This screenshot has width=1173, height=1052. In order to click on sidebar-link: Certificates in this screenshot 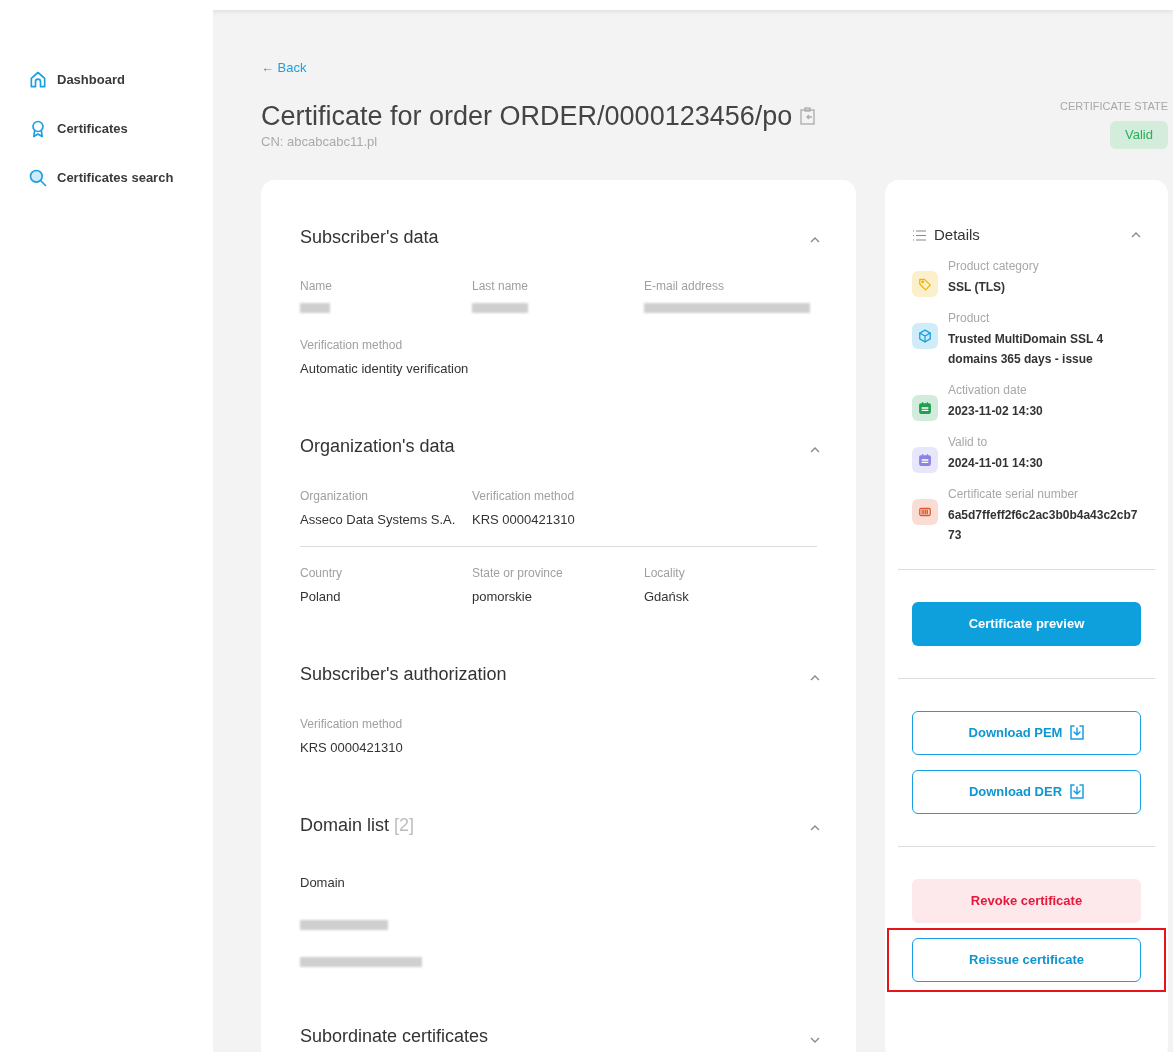, I will do `click(120, 129)`.